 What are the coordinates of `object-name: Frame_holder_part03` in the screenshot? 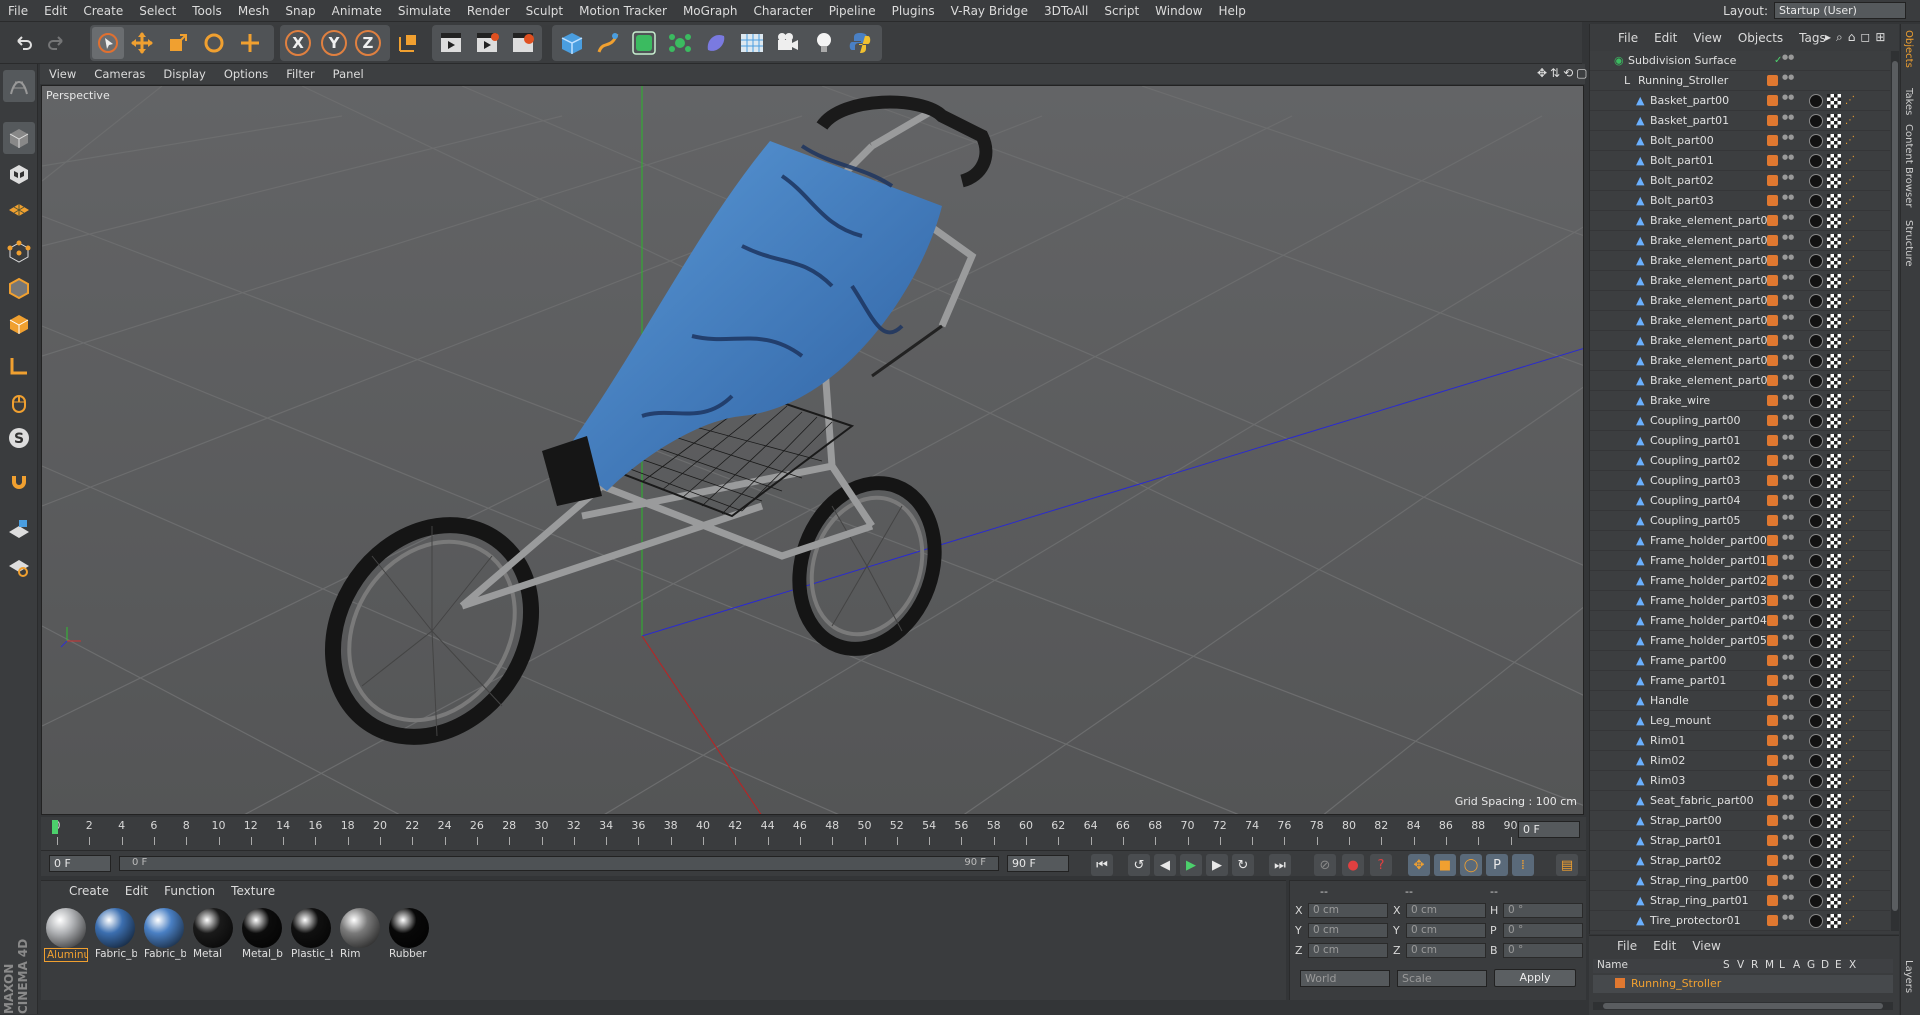 It's located at (1708, 601).